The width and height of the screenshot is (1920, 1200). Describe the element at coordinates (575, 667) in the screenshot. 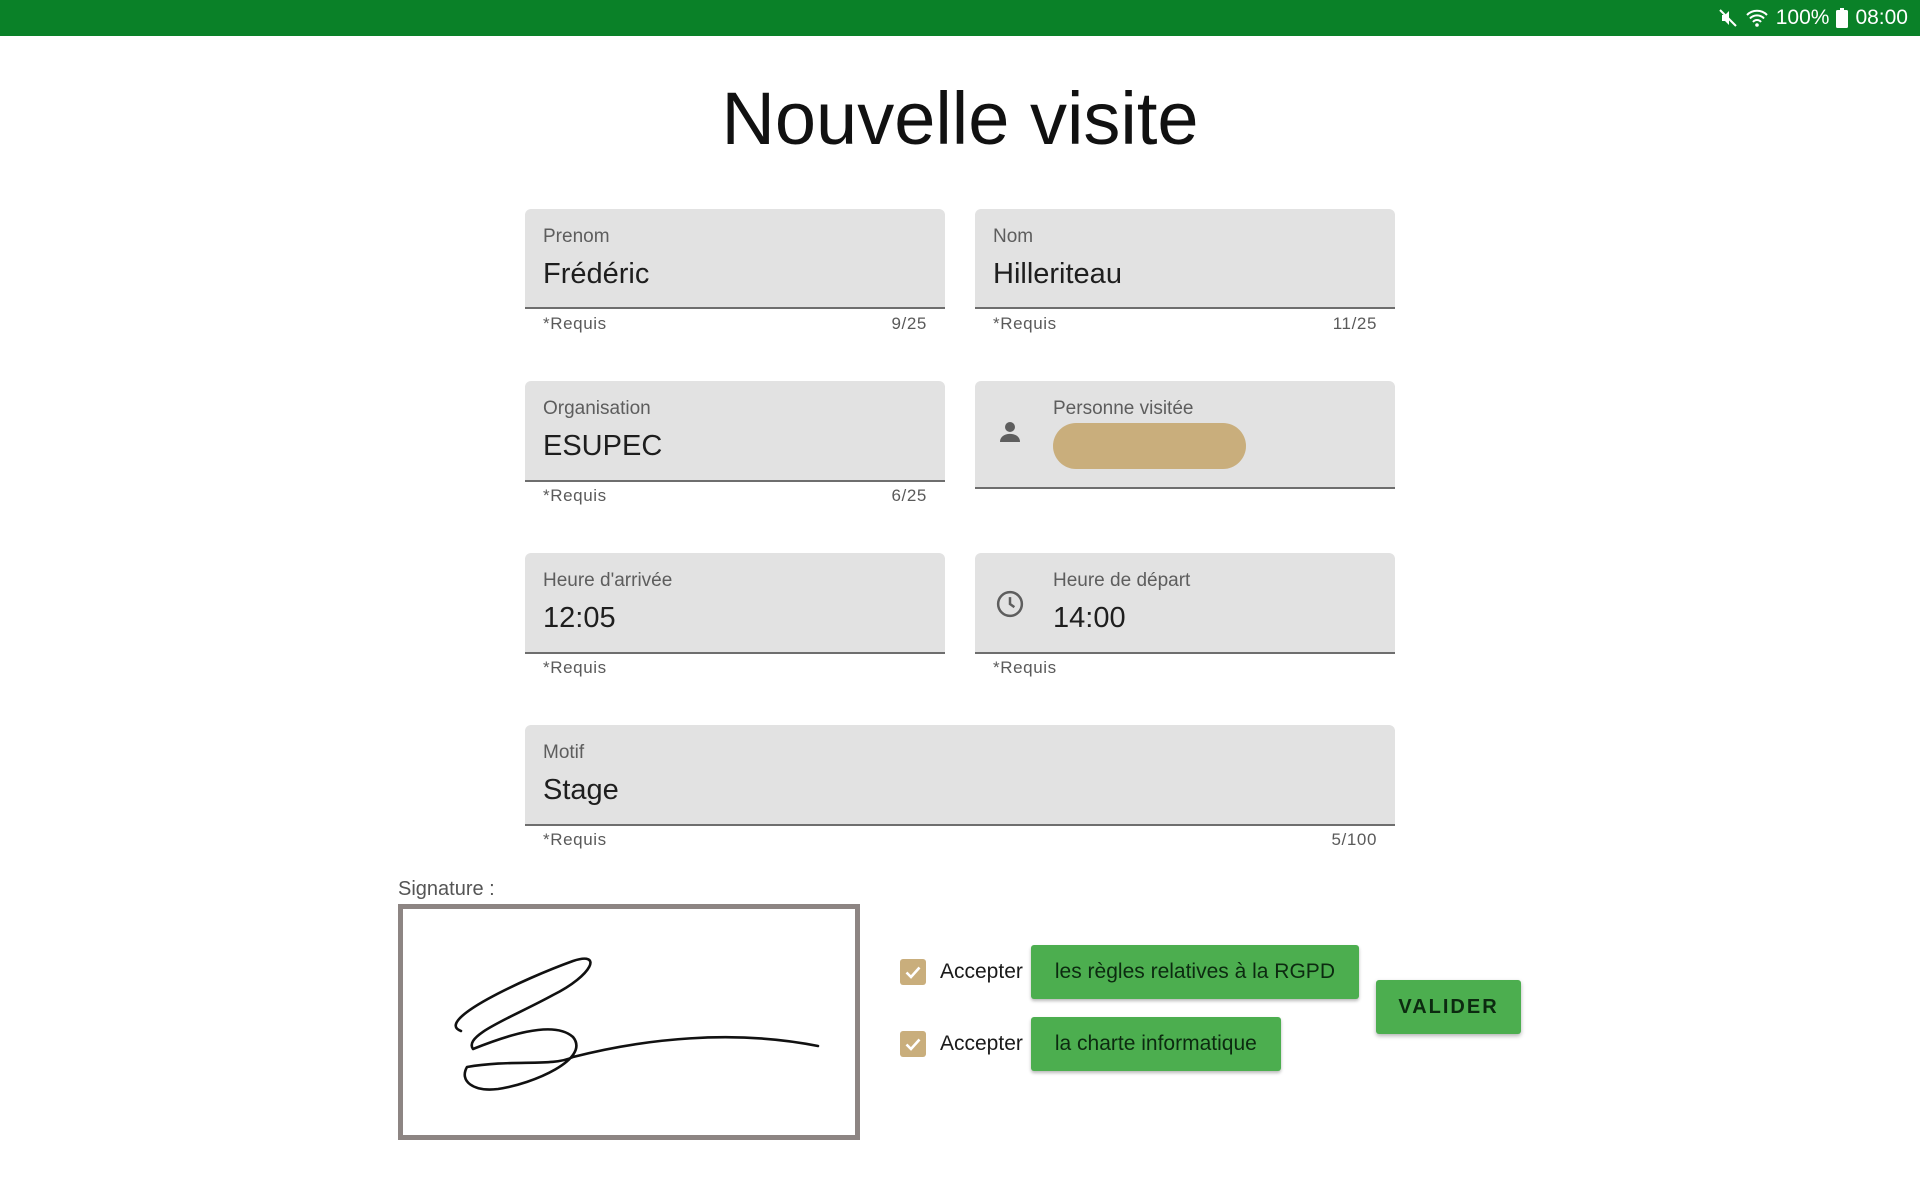

I see `heure-arrivee-helper: *Requis` at that location.